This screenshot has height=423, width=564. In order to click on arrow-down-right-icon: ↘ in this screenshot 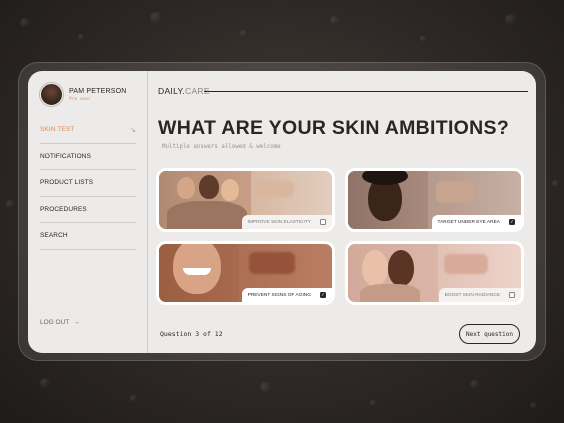, I will do `click(133, 130)`.